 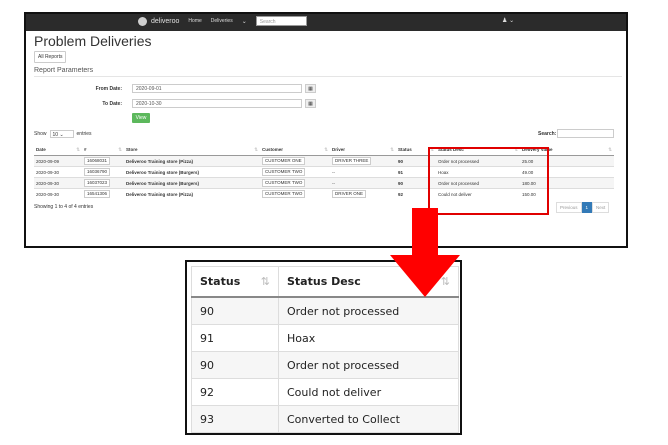 What do you see at coordinates (97, 183) in the screenshot?
I see `order-number-link: 16037023` at bounding box center [97, 183].